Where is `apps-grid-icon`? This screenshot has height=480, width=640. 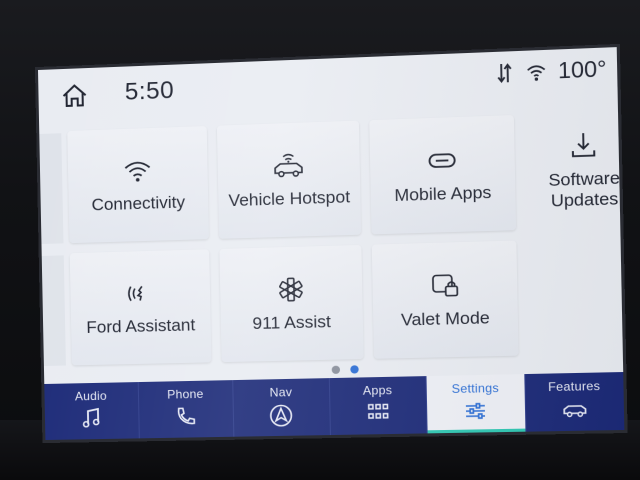
apps-grid-icon is located at coordinates (377, 412).